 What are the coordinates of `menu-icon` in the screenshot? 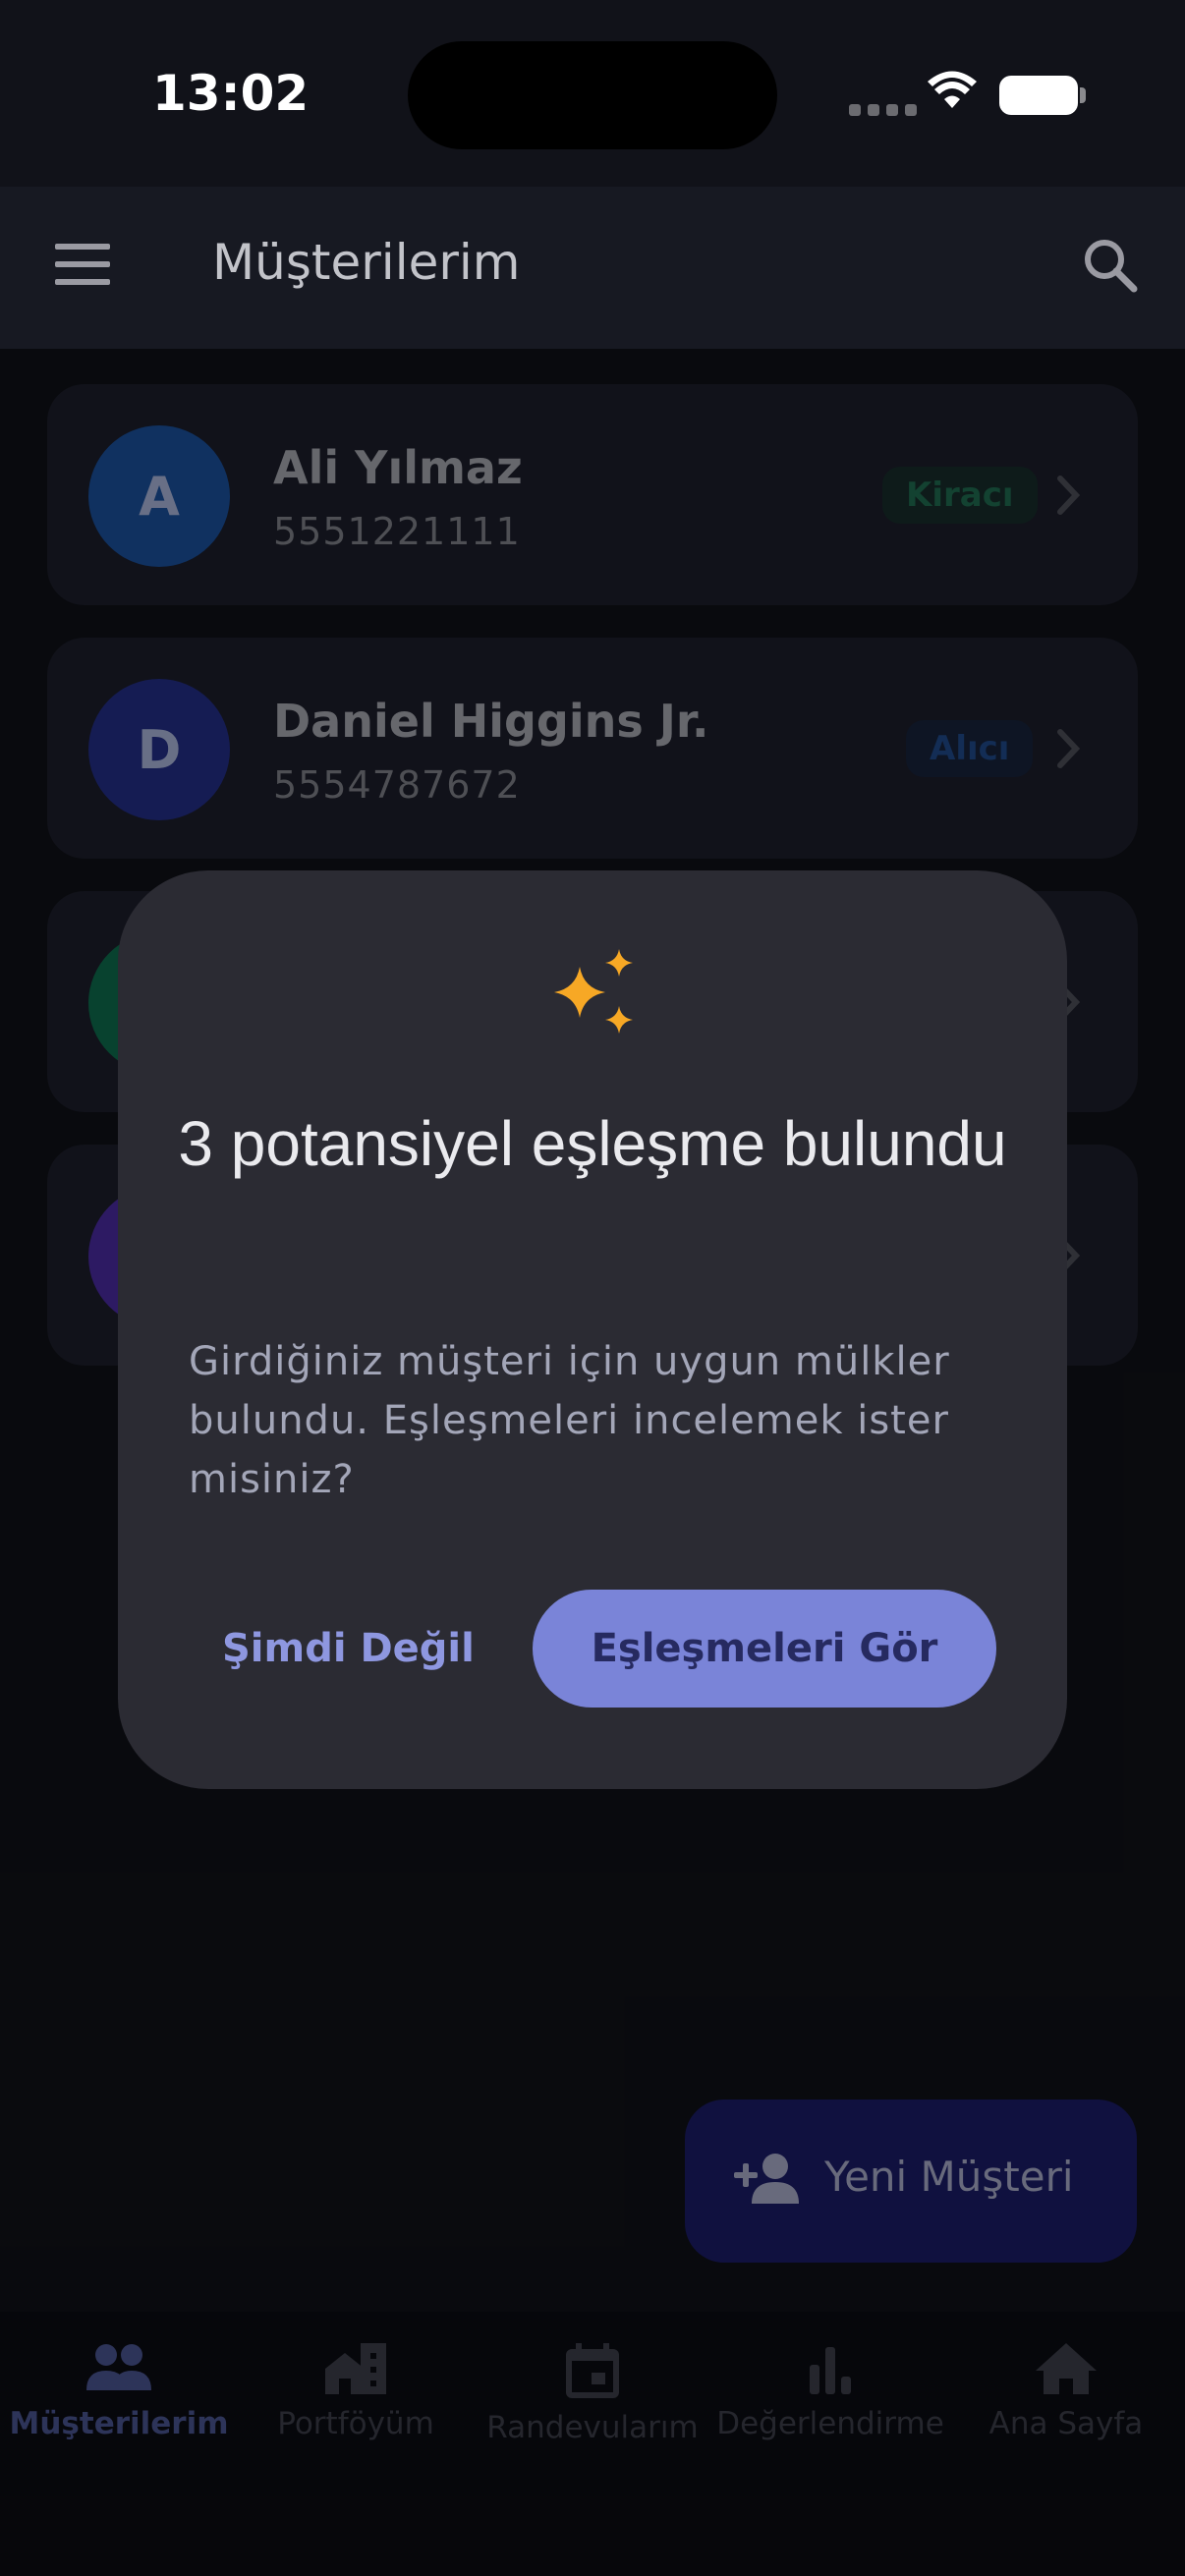 It's located at (83, 264).